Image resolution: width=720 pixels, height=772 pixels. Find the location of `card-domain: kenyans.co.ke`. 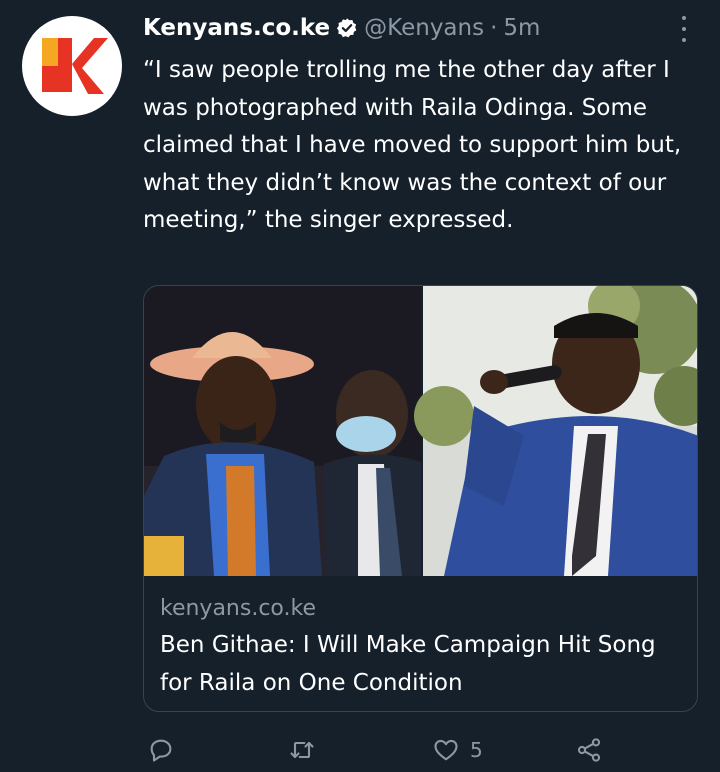

card-domain: kenyans.co.ke is located at coordinates (238, 608).